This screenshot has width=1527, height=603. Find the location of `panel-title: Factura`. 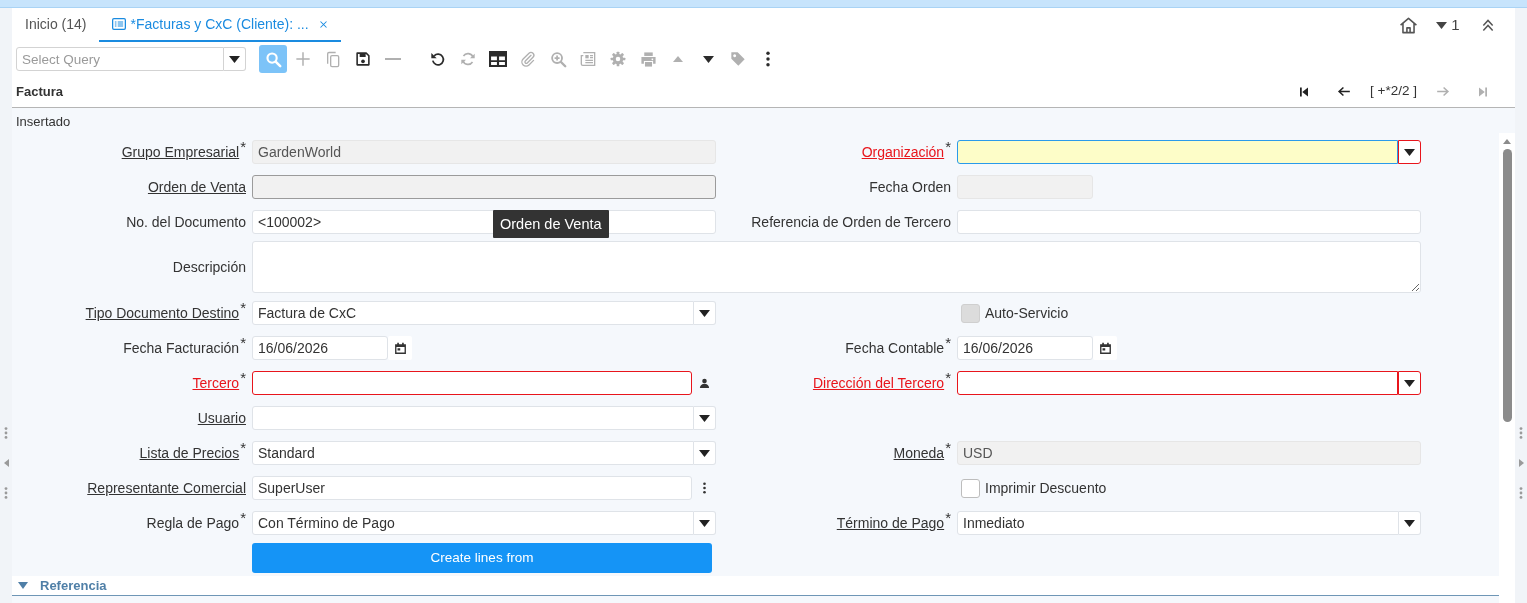

panel-title: Factura is located at coordinates (39, 91).